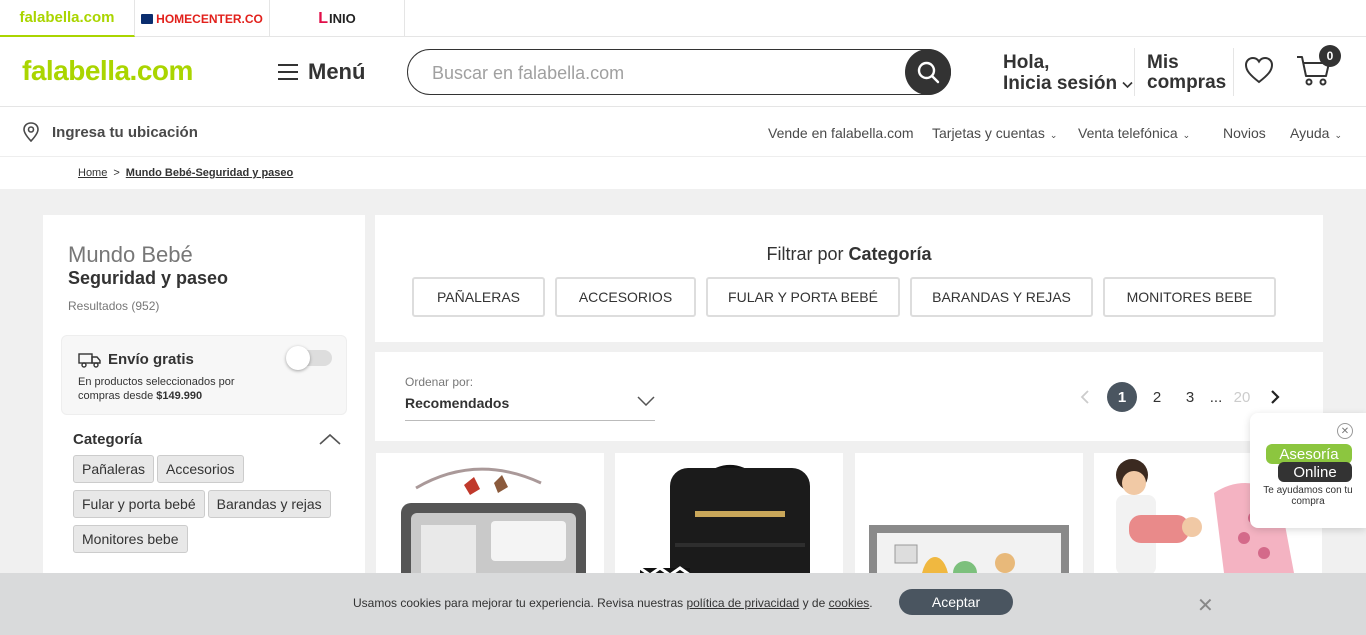  I want to click on nav-cards-label: Tarjetas y cuentas, so click(988, 133).